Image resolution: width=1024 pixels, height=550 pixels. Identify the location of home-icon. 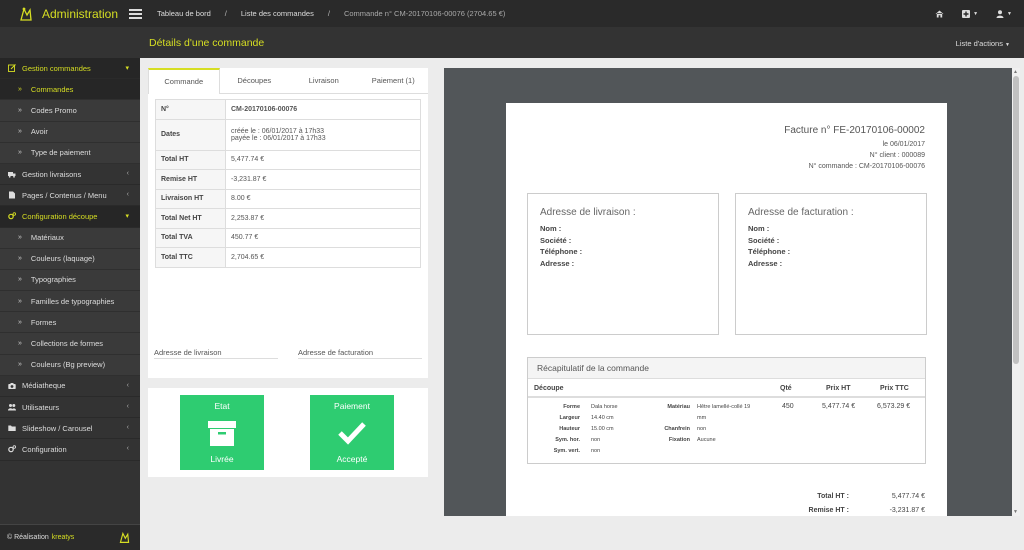
(939, 14).